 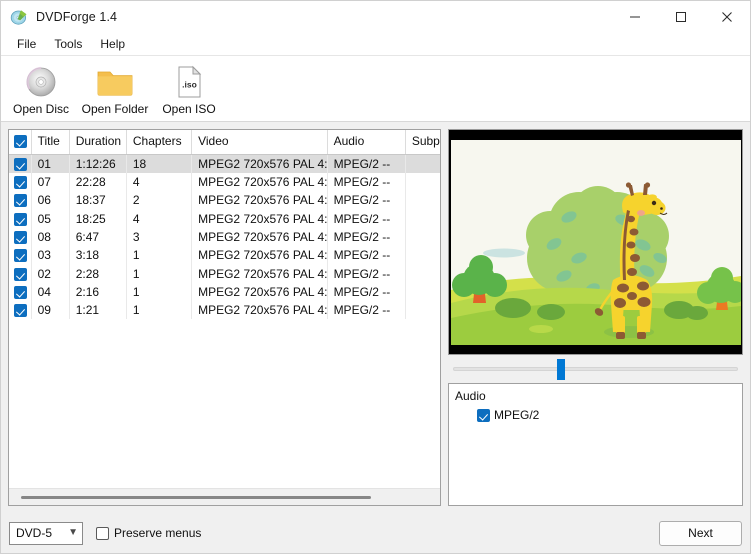 What do you see at coordinates (50, 292) in the screenshot?
I see `cell-title: 04` at bounding box center [50, 292].